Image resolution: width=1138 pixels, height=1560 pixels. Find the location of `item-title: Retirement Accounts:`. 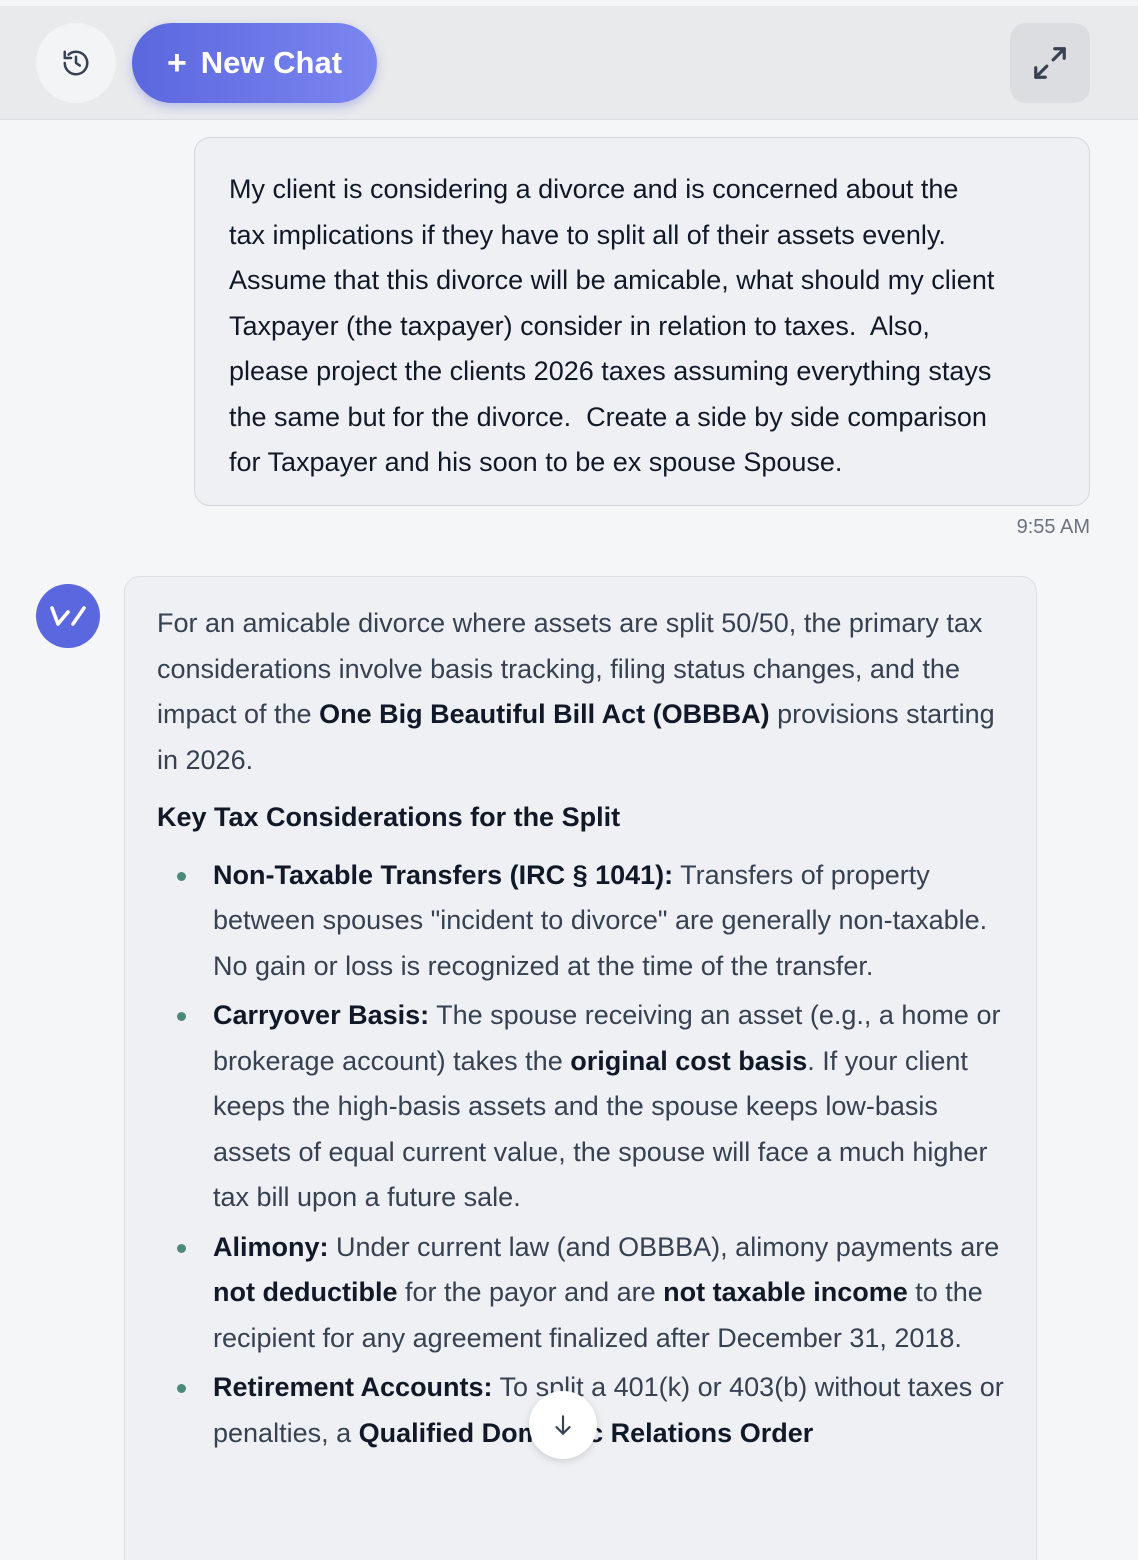

item-title: Retirement Accounts: is located at coordinates (353, 1387).